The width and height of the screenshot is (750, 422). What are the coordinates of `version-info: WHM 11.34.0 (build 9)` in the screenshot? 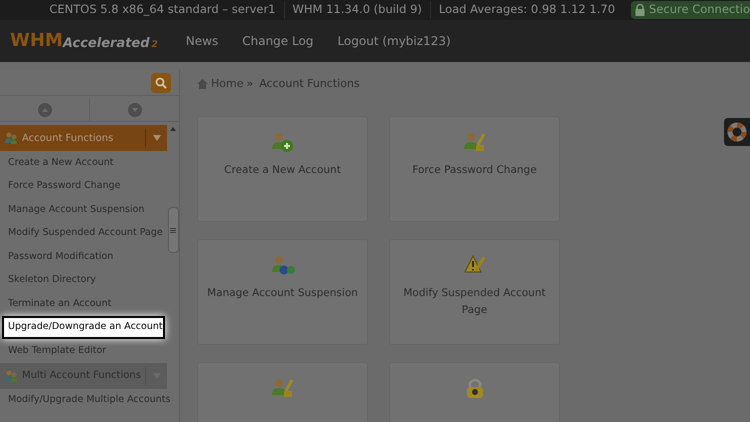 It's located at (357, 10).